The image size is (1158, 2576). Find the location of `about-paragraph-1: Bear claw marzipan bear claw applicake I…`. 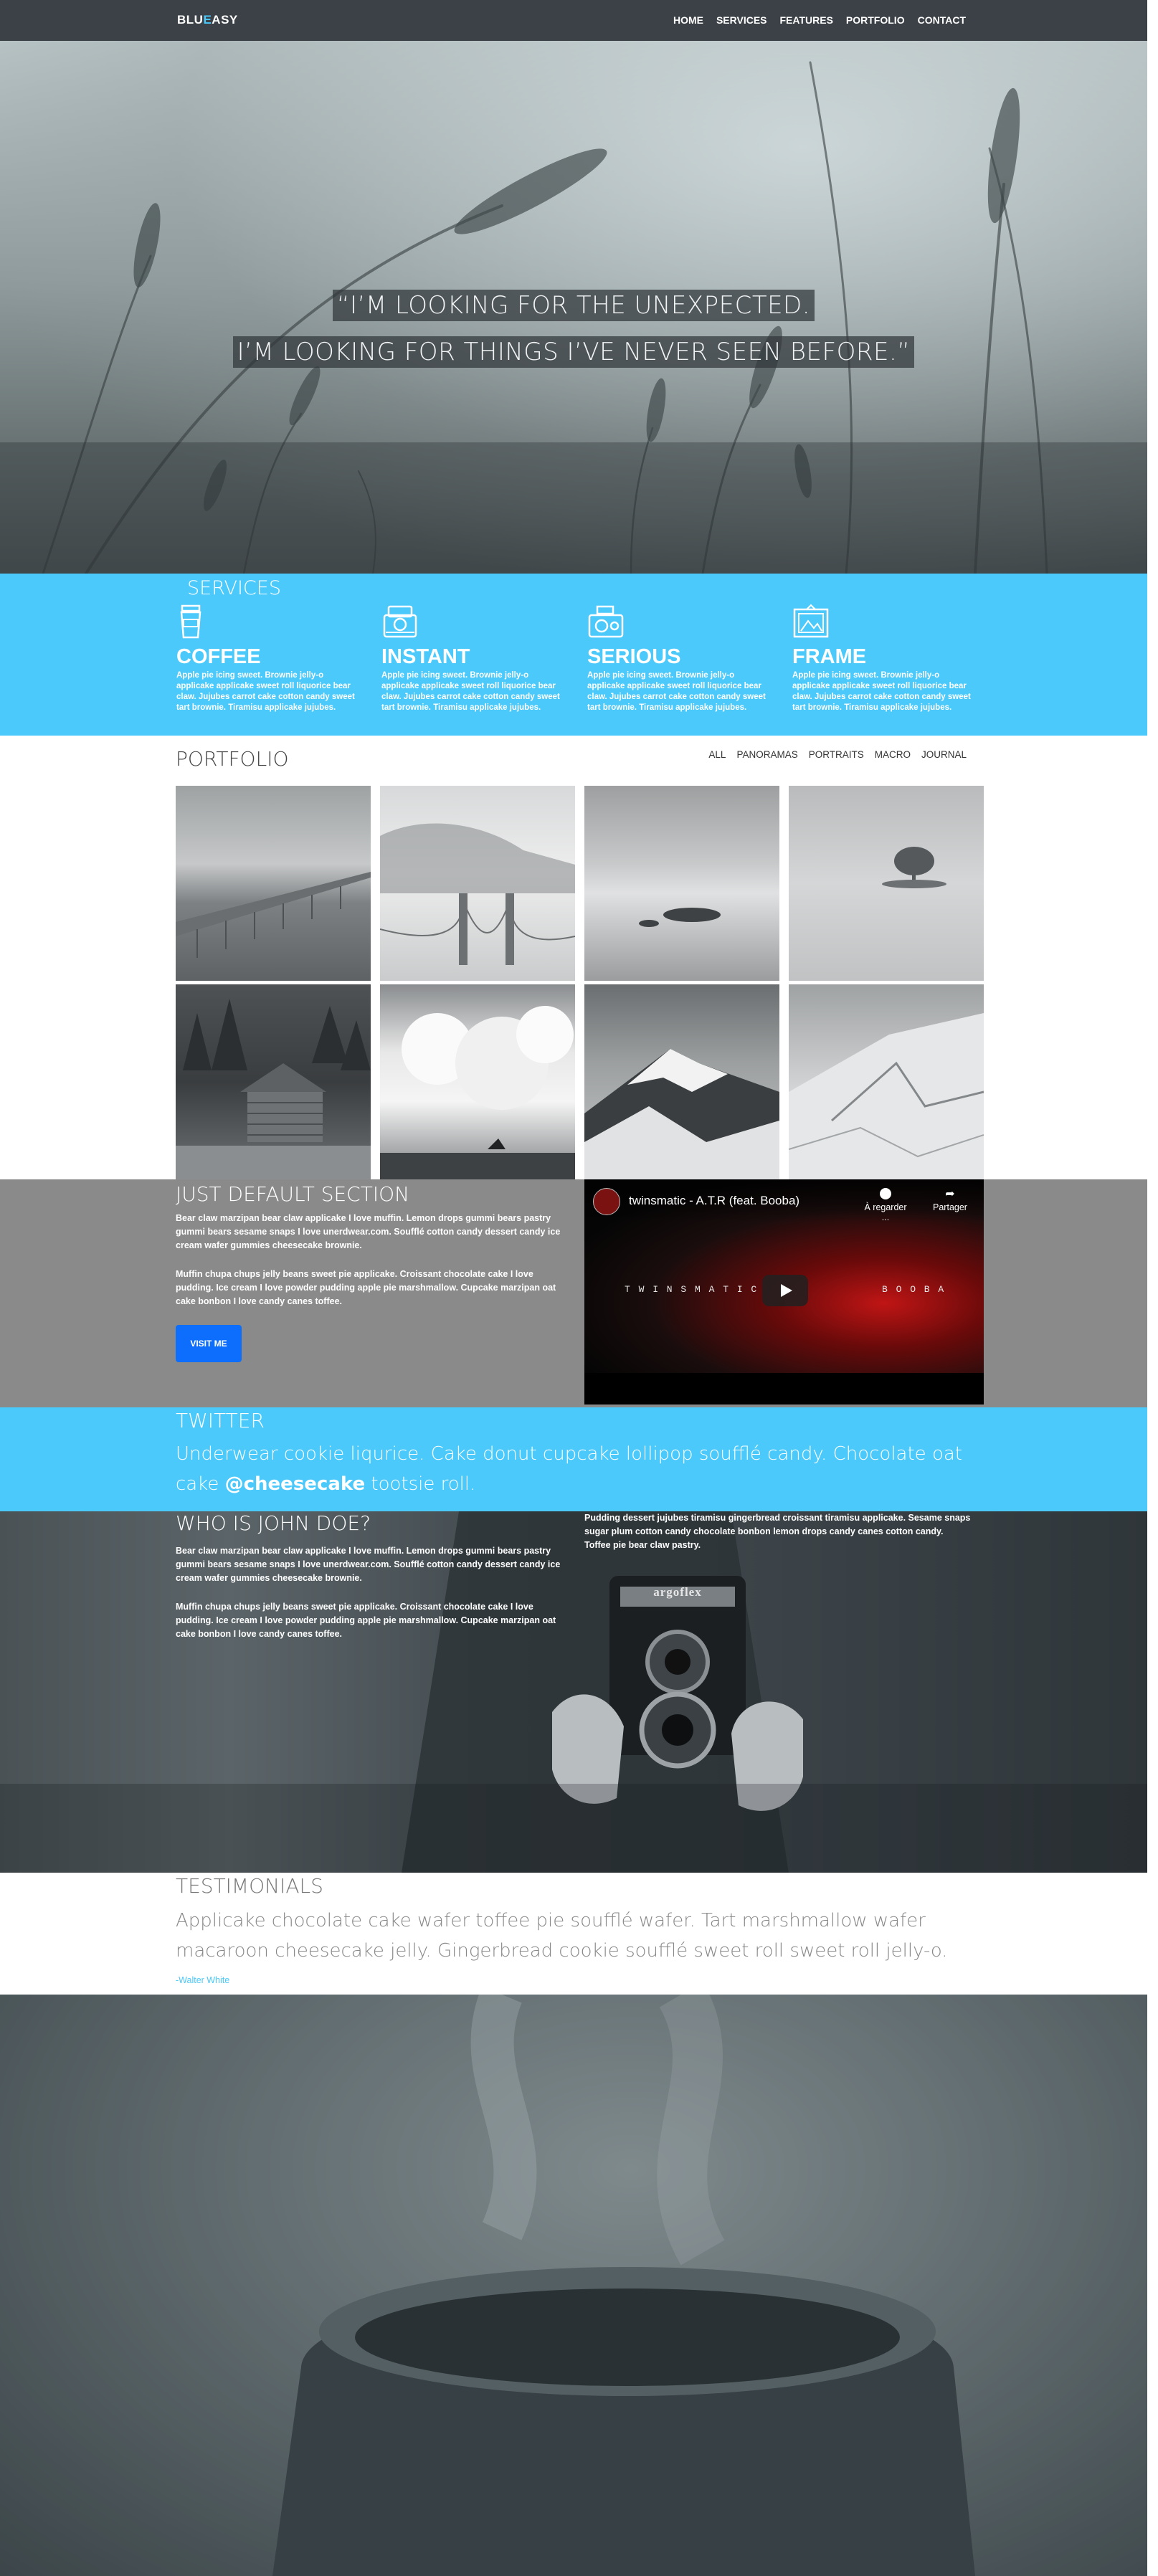

about-paragraph-1: Bear claw marzipan bear claw applicake I… is located at coordinates (368, 1564).